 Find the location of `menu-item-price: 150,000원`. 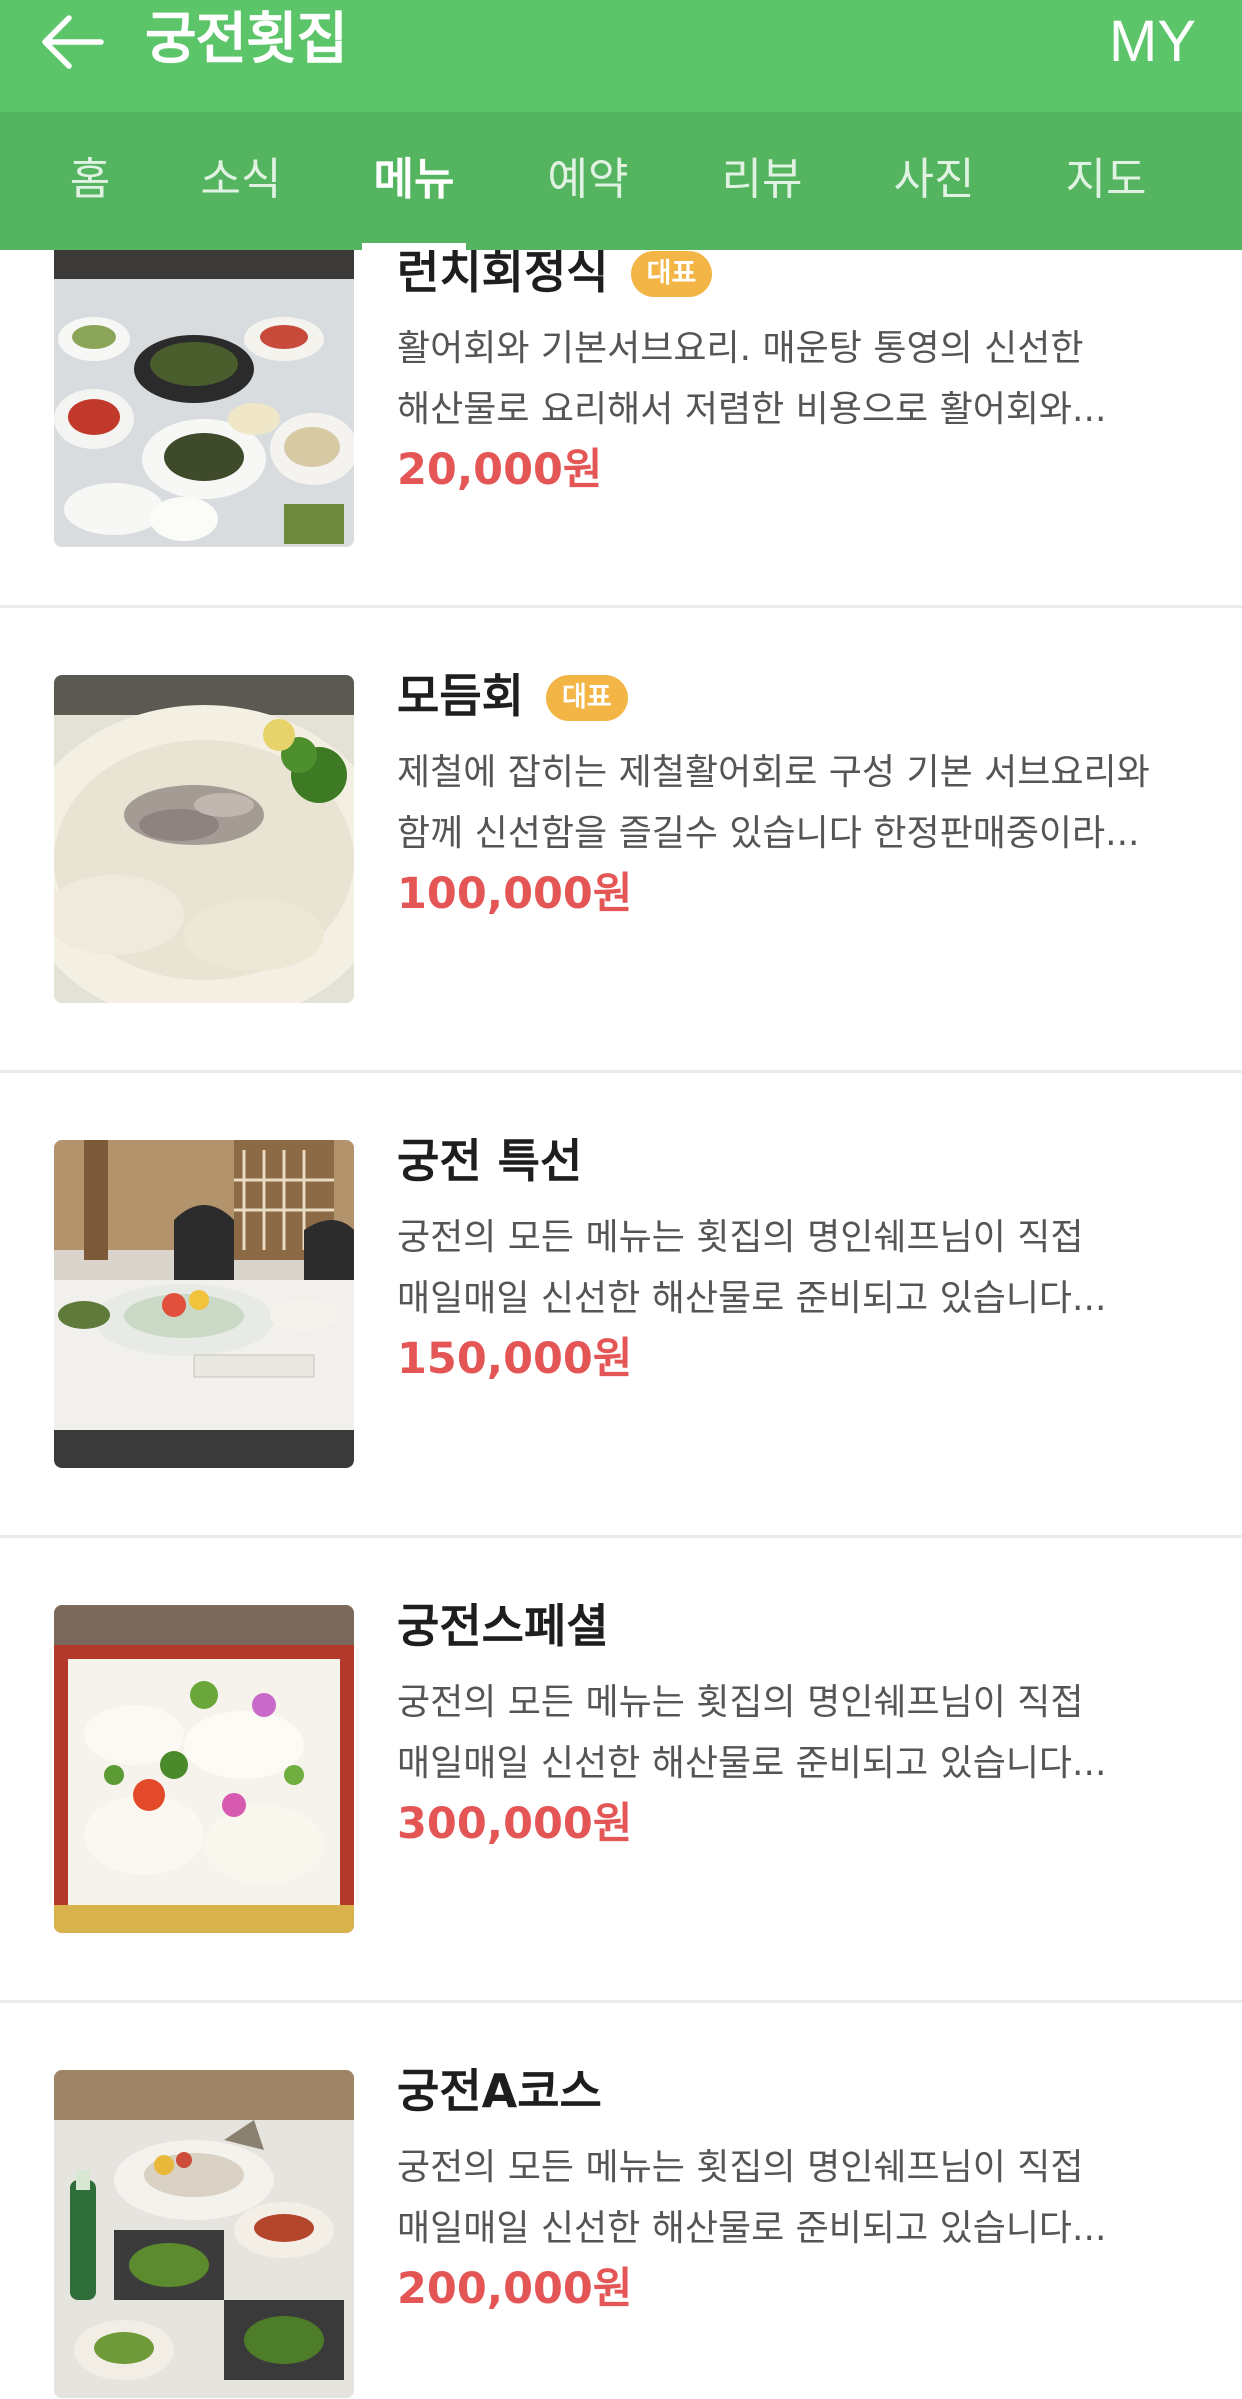

menu-item-price: 150,000원 is located at coordinates (515, 1359).